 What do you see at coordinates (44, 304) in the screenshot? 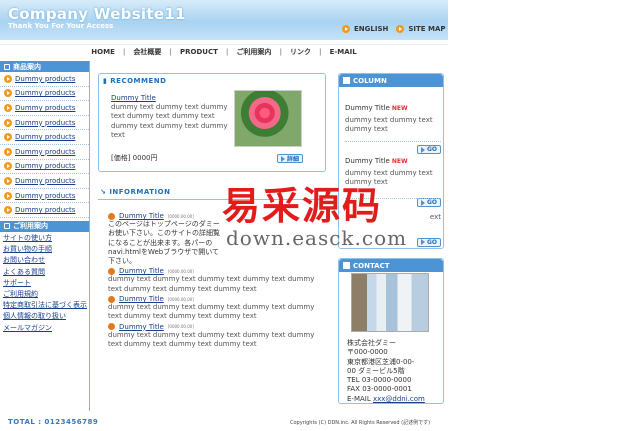
I see `guide-link: 特定商取引法に基づく表示` at bounding box center [44, 304].